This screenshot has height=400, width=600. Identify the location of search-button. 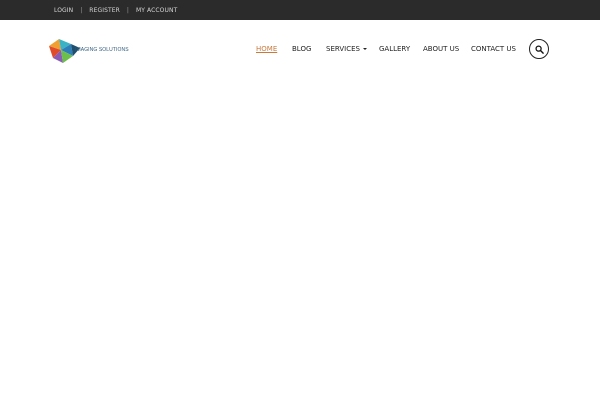
(539, 49).